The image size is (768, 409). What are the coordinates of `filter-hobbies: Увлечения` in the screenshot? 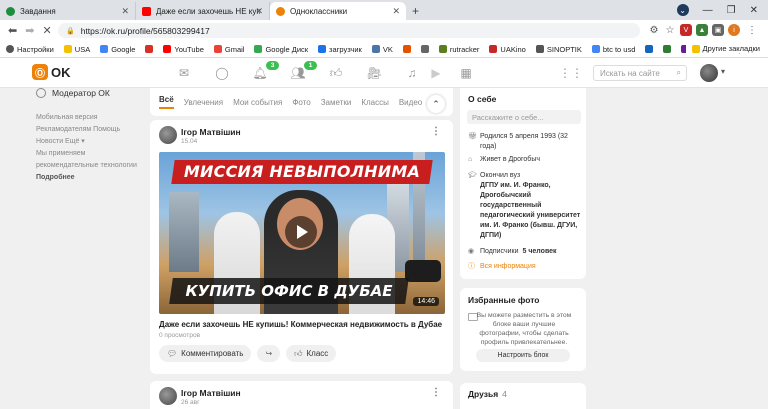 It's located at (203, 102).